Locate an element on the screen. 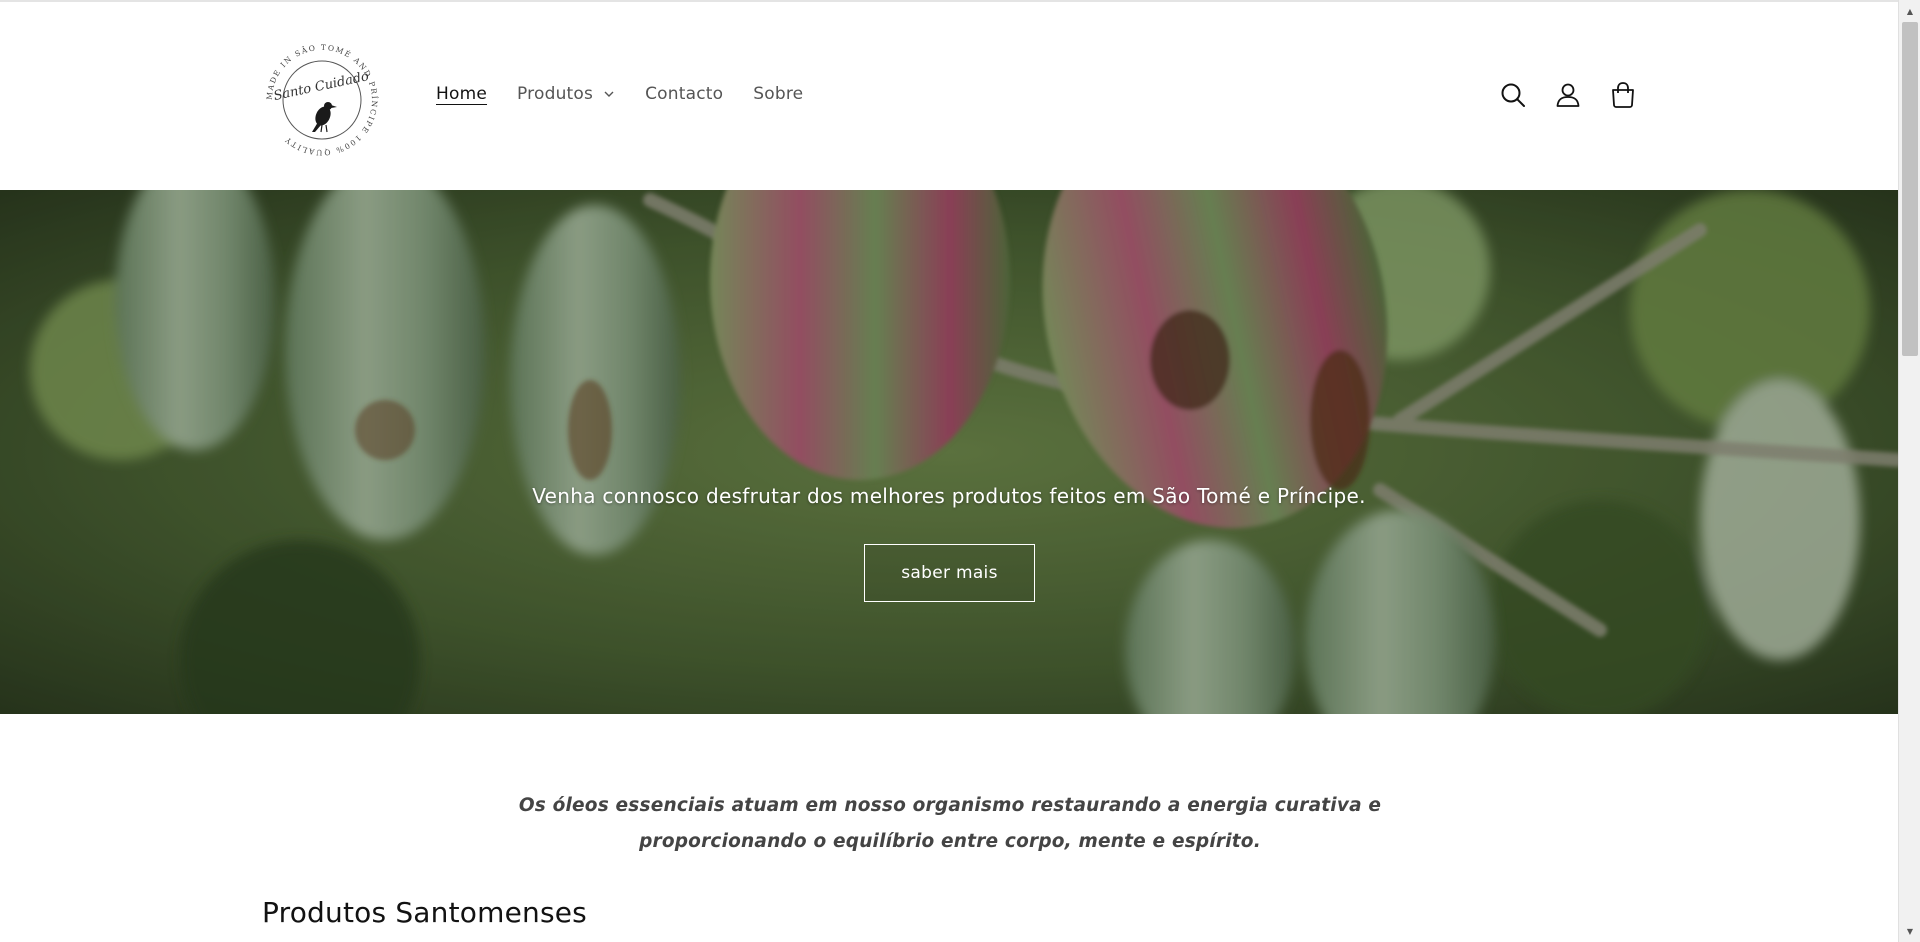  section-title: Produtos Santomenses is located at coordinates (424, 912).